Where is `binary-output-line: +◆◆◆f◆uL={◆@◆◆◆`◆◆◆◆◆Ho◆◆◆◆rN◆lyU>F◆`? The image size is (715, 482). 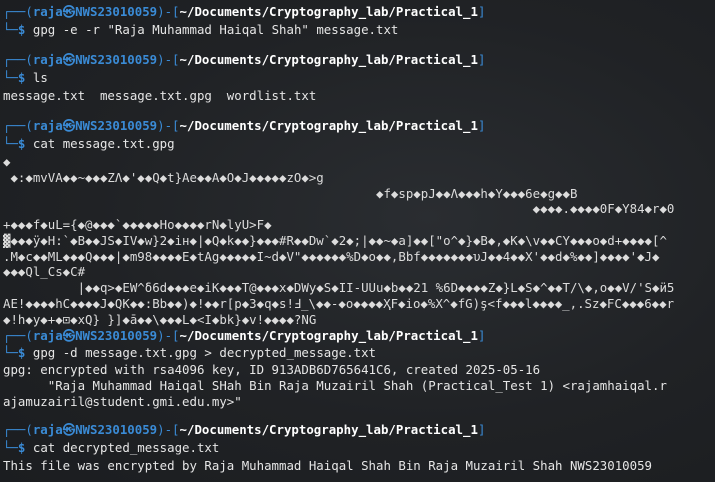
binary-output-line: +◆◆◆f◆uL={◆@◆◆◆`◆◆◆◆◆Ho◆◆◆◆rN◆lyU>F◆ is located at coordinates (137, 224).